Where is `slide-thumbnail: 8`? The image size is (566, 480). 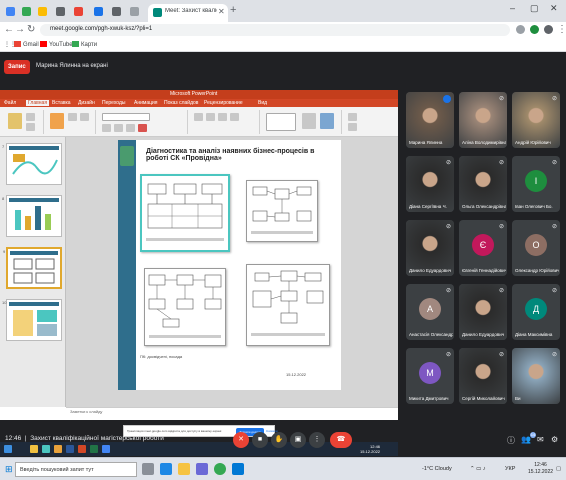 slide-thumbnail: 8 is located at coordinates (32, 216).